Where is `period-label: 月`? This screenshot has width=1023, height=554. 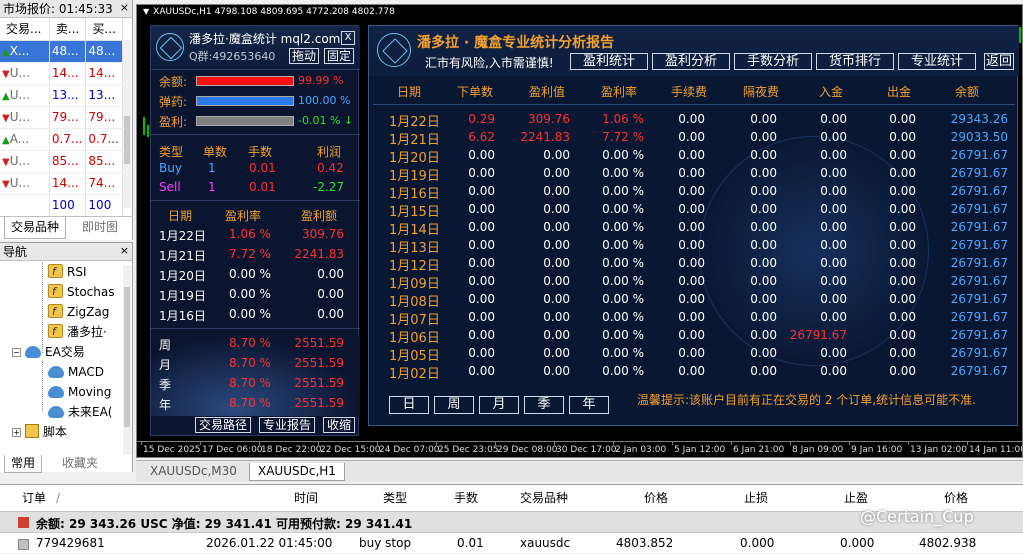
period-label: 月 is located at coordinates (165, 365).